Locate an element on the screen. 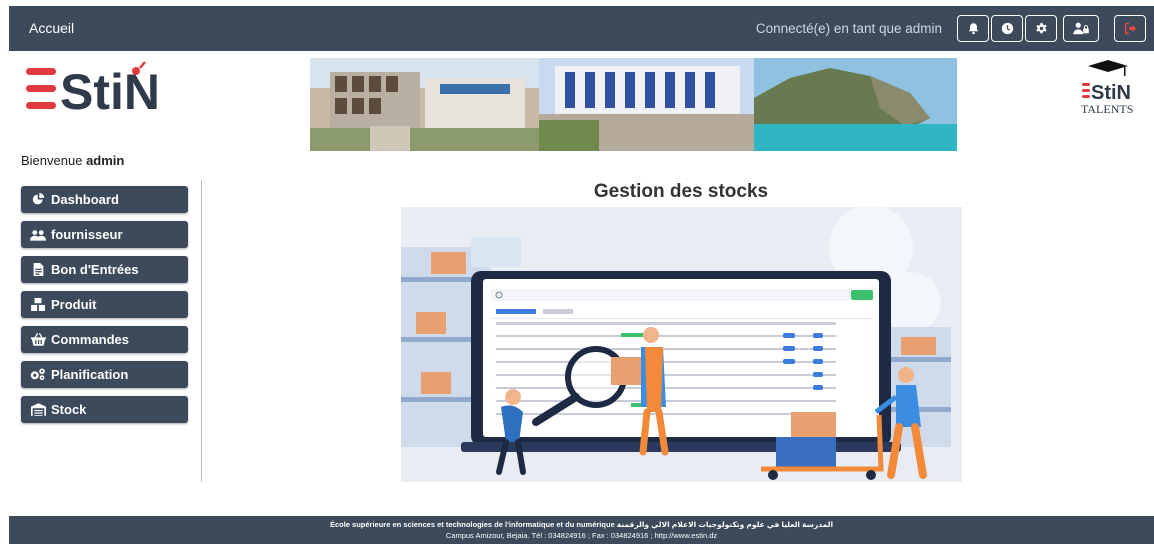 This screenshot has width=1154, height=546. chart-pie-icon is located at coordinates (38, 200).